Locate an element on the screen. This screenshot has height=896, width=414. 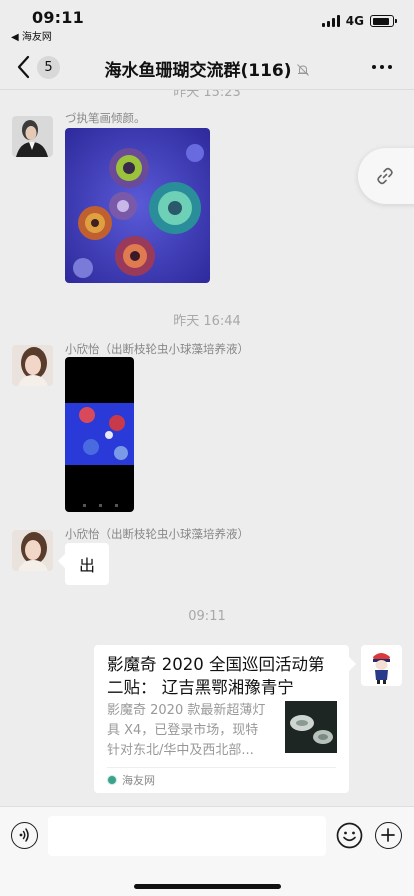
network-label: 4G is located at coordinates (354, 21).